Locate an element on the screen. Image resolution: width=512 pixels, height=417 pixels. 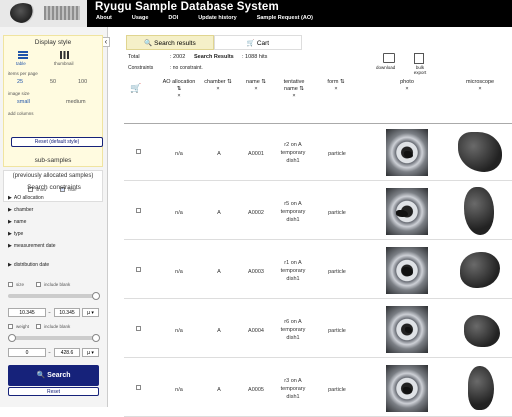
size-include-blank-checkbox is located at coordinates (38, 284).